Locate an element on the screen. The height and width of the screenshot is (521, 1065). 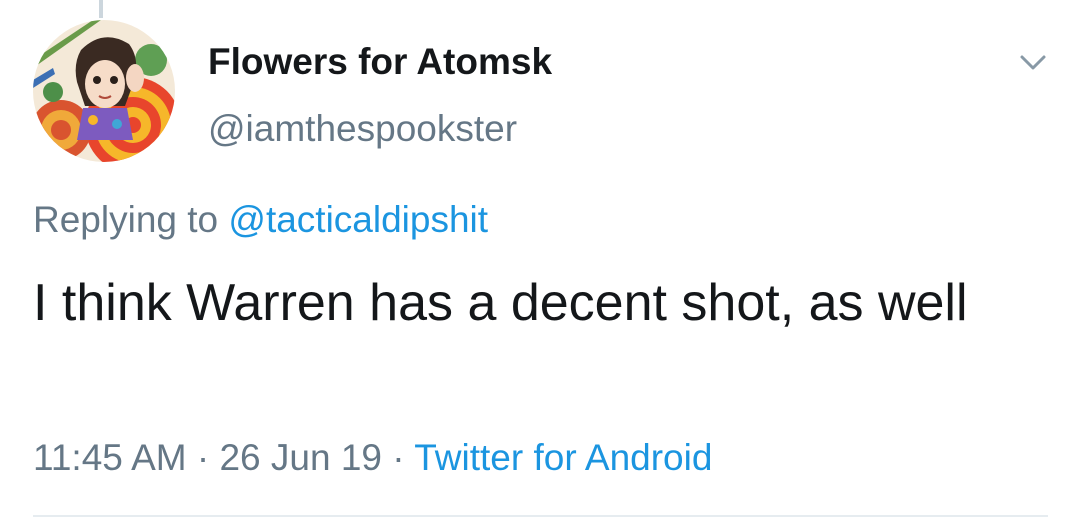
thread-connector-line is located at coordinates (101, 9).